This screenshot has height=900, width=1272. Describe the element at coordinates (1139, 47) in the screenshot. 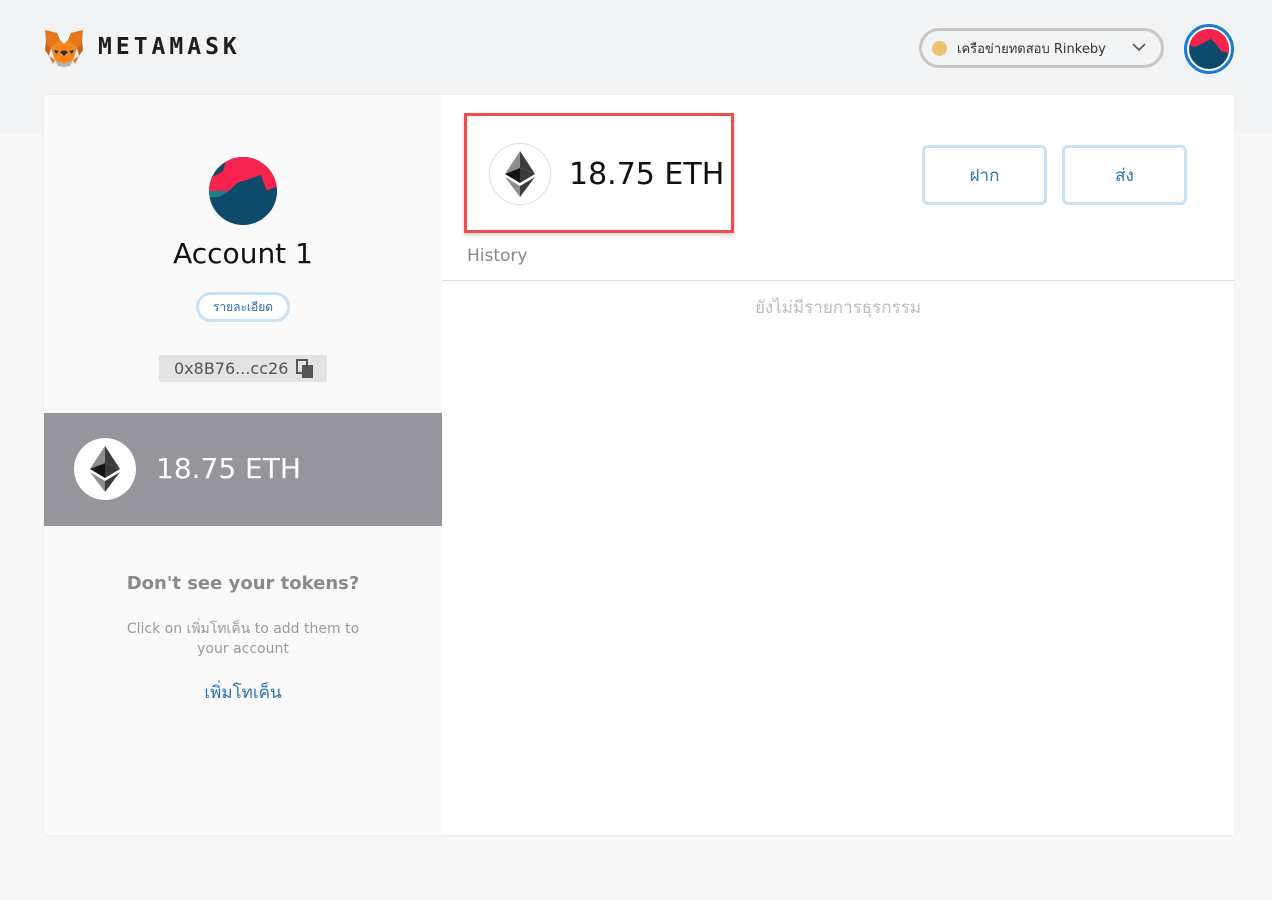

I see `chevron-down-icon` at that location.